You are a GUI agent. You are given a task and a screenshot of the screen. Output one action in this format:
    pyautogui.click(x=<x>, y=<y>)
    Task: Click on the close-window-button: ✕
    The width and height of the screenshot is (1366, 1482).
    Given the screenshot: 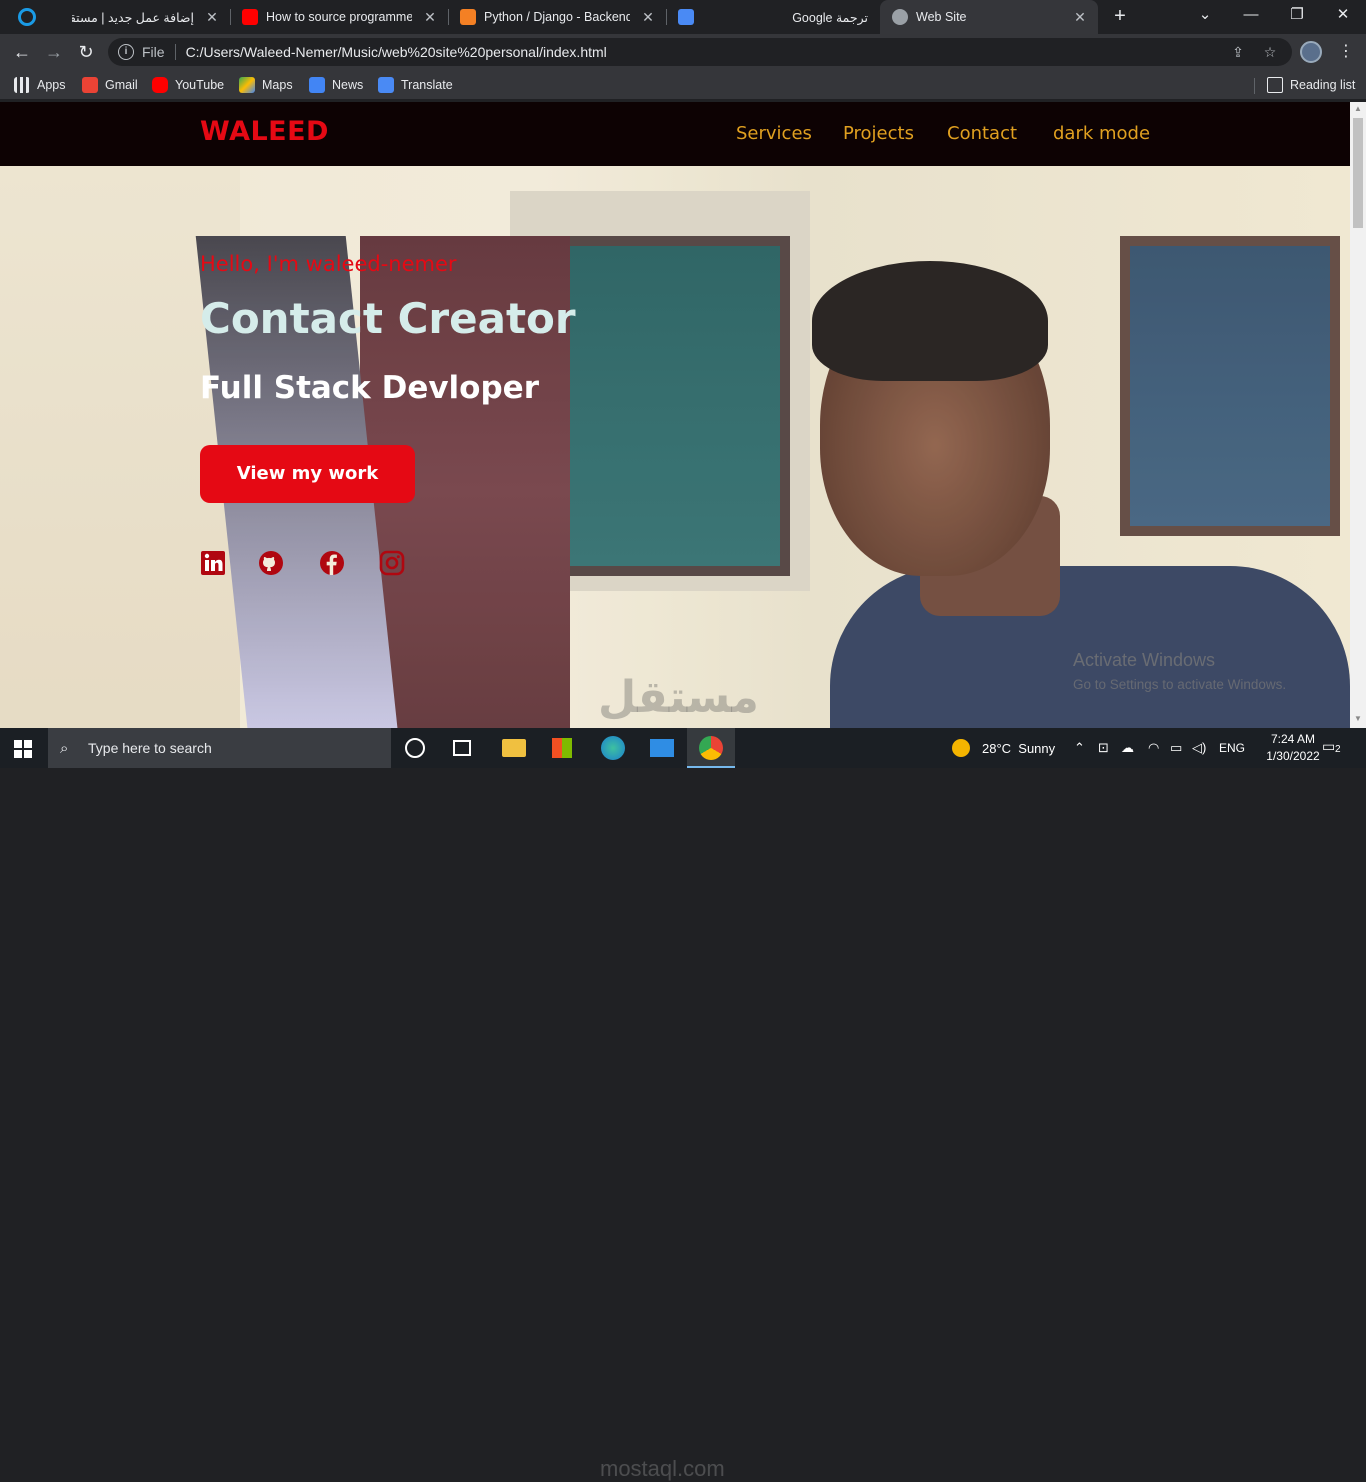 What is the action you would take?
    pyautogui.click(x=1343, y=17)
    